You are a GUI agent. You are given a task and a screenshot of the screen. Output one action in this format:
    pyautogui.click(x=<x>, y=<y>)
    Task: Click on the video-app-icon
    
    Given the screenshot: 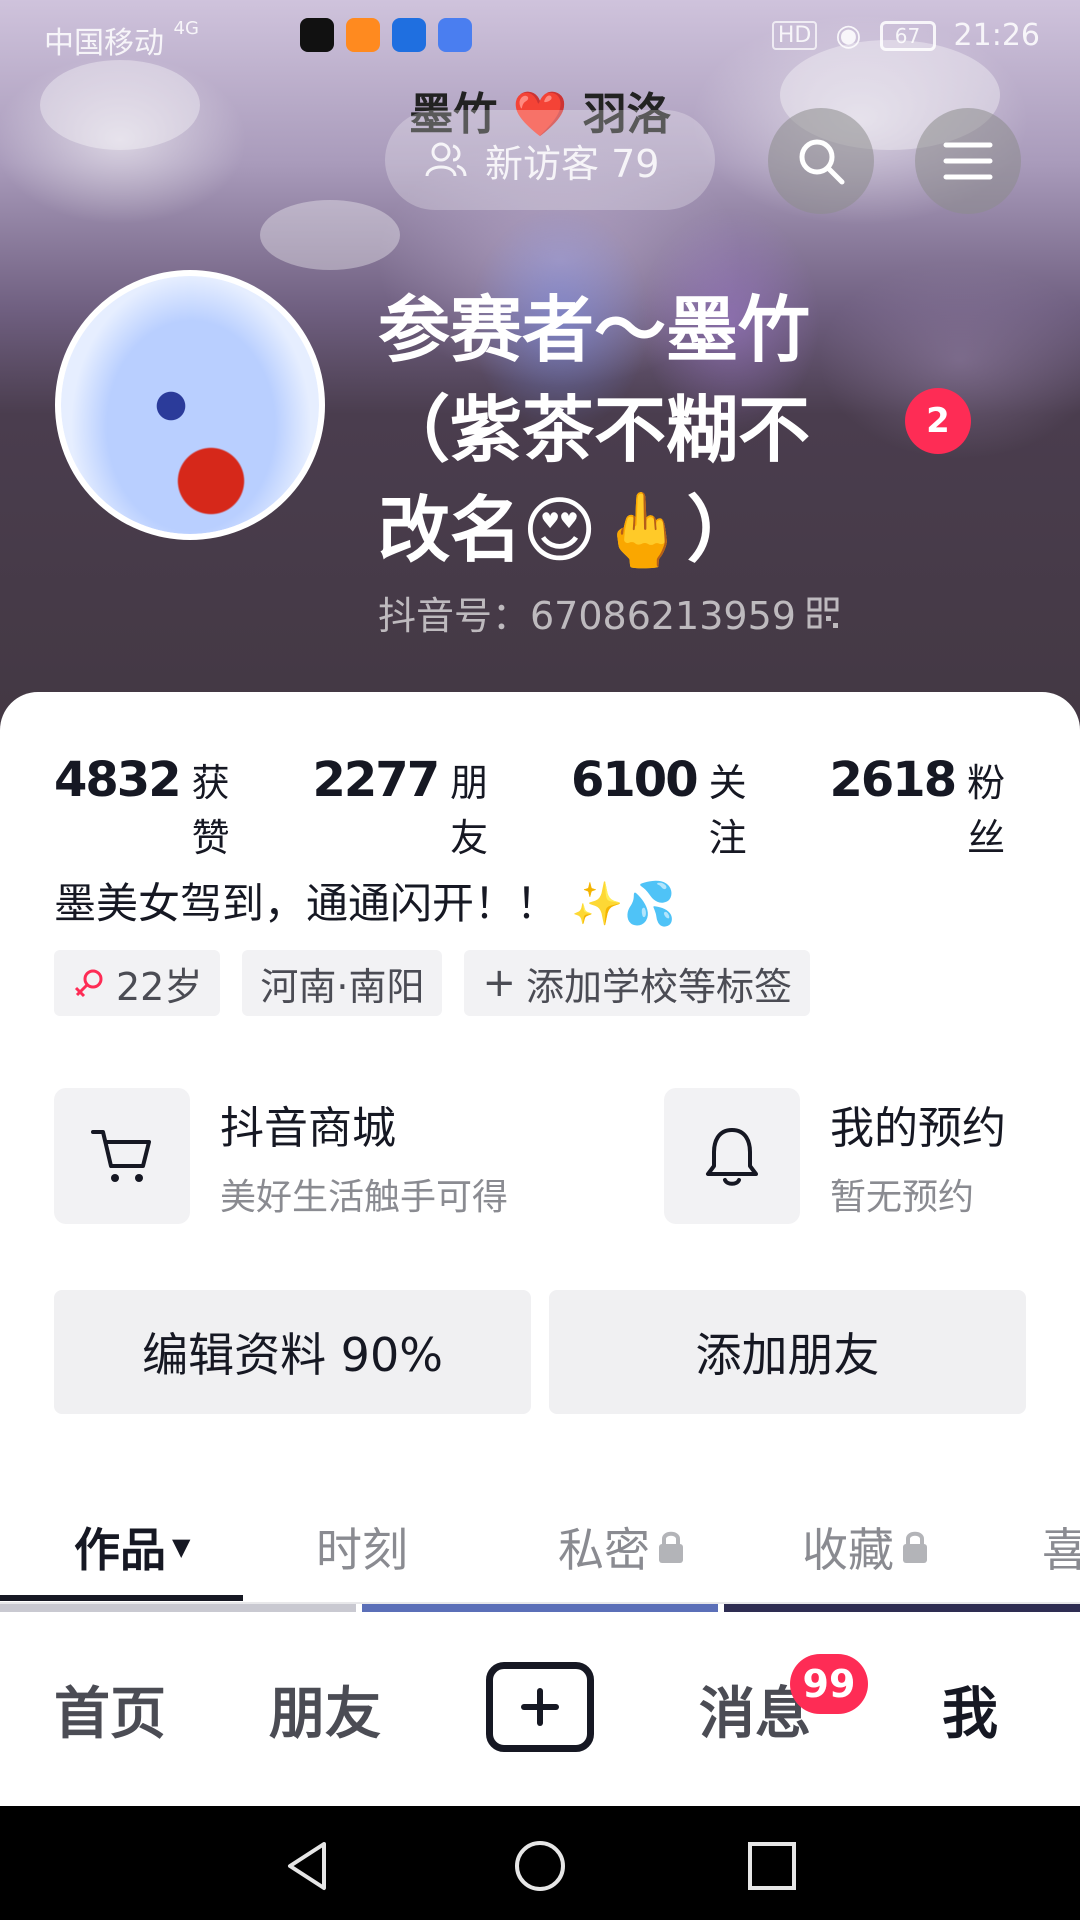 What is the action you would take?
    pyautogui.click(x=363, y=35)
    